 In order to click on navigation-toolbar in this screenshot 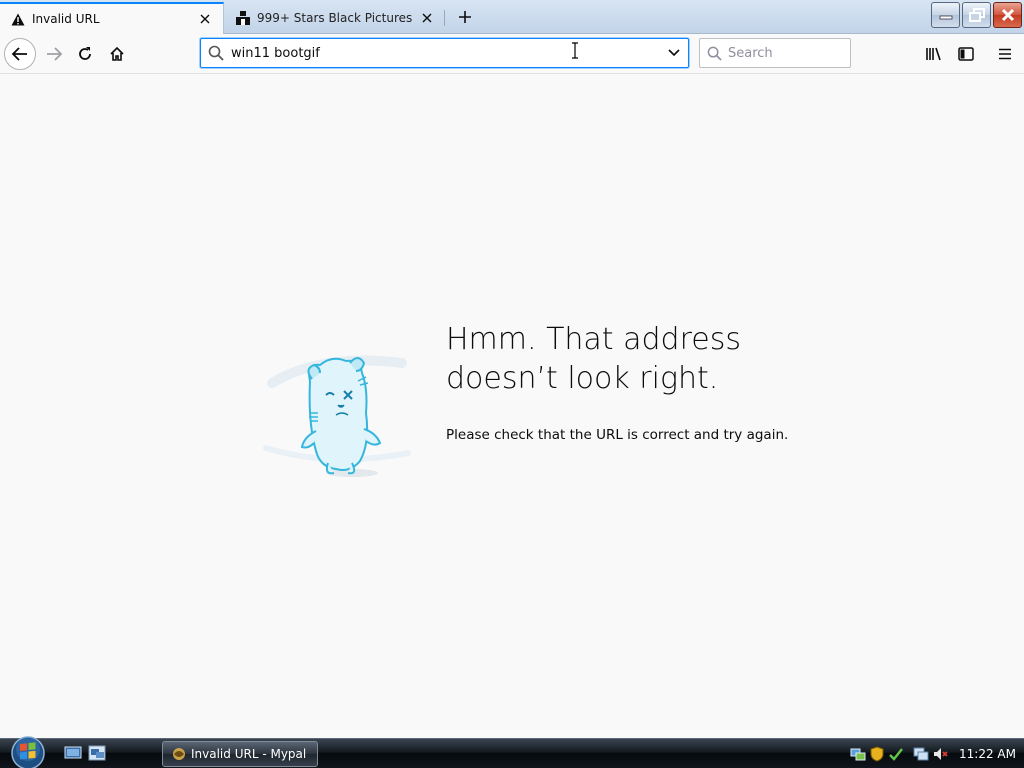, I will do `click(512, 54)`.